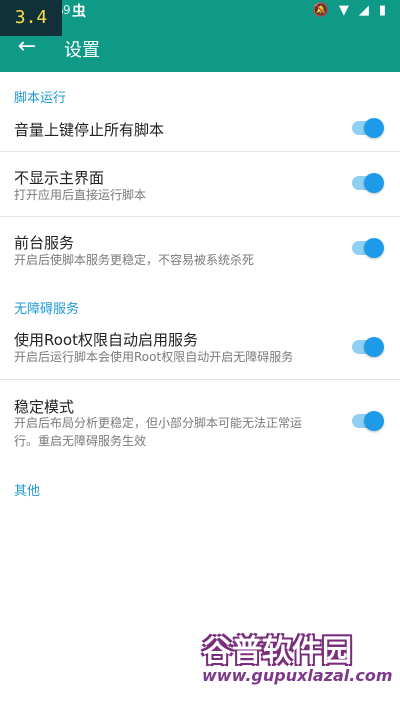 The height and width of the screenshot is (712, 400). Describe the element at coordinates (134, 260) in the screenshot. I see `setting-subtitle: 开启后使脚本服务更稳定，不容易被系统杀死` at that location.